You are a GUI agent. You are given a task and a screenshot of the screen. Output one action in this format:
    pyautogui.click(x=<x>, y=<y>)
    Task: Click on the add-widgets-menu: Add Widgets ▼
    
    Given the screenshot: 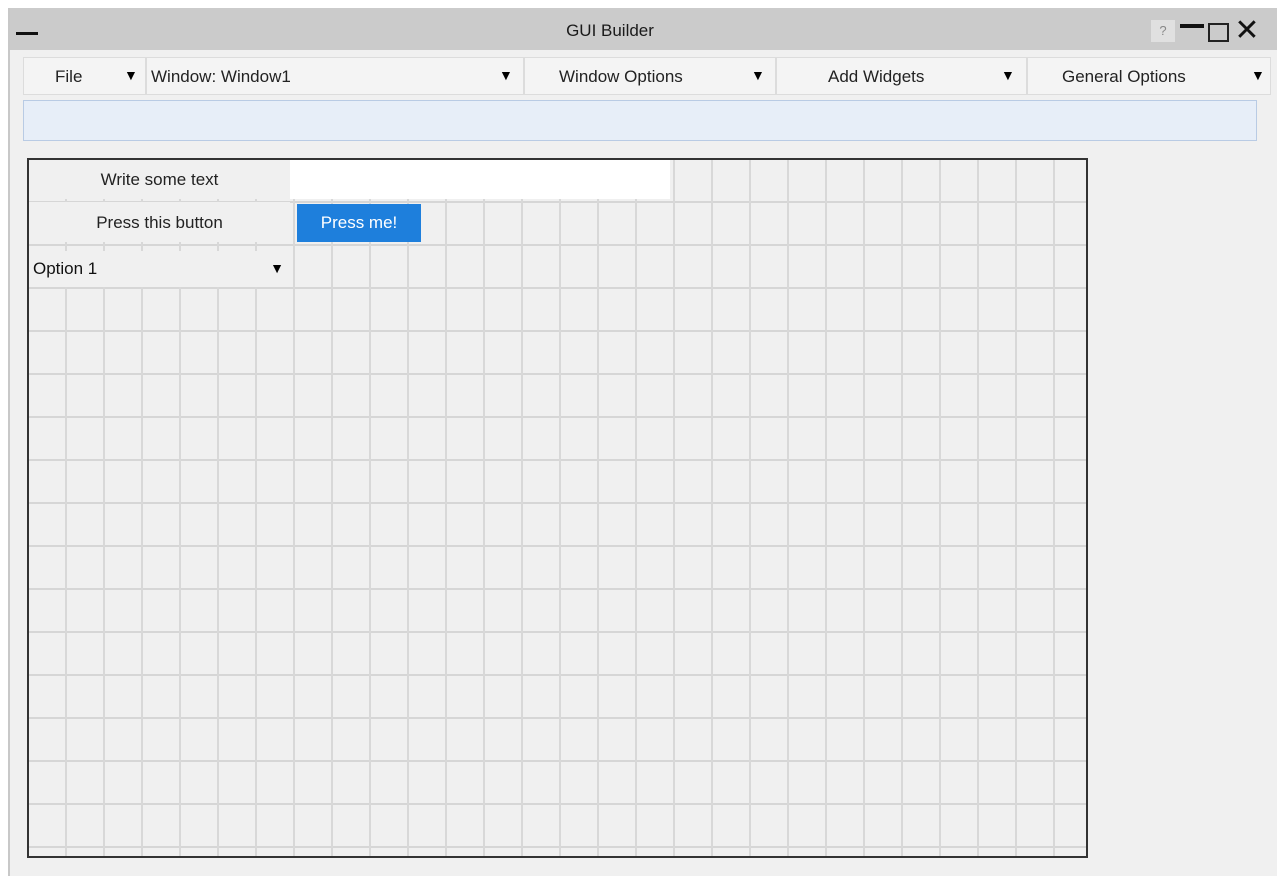 What is the action you would take?
    pyautogui.click(x=901, y=76)
    